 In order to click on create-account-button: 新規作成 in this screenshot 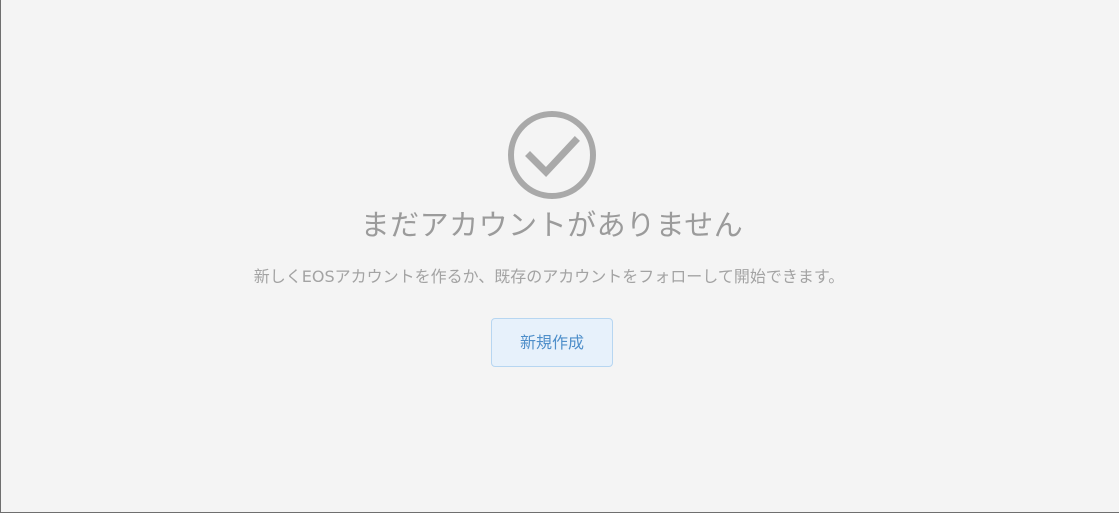, I will do `click(552, 342)`.